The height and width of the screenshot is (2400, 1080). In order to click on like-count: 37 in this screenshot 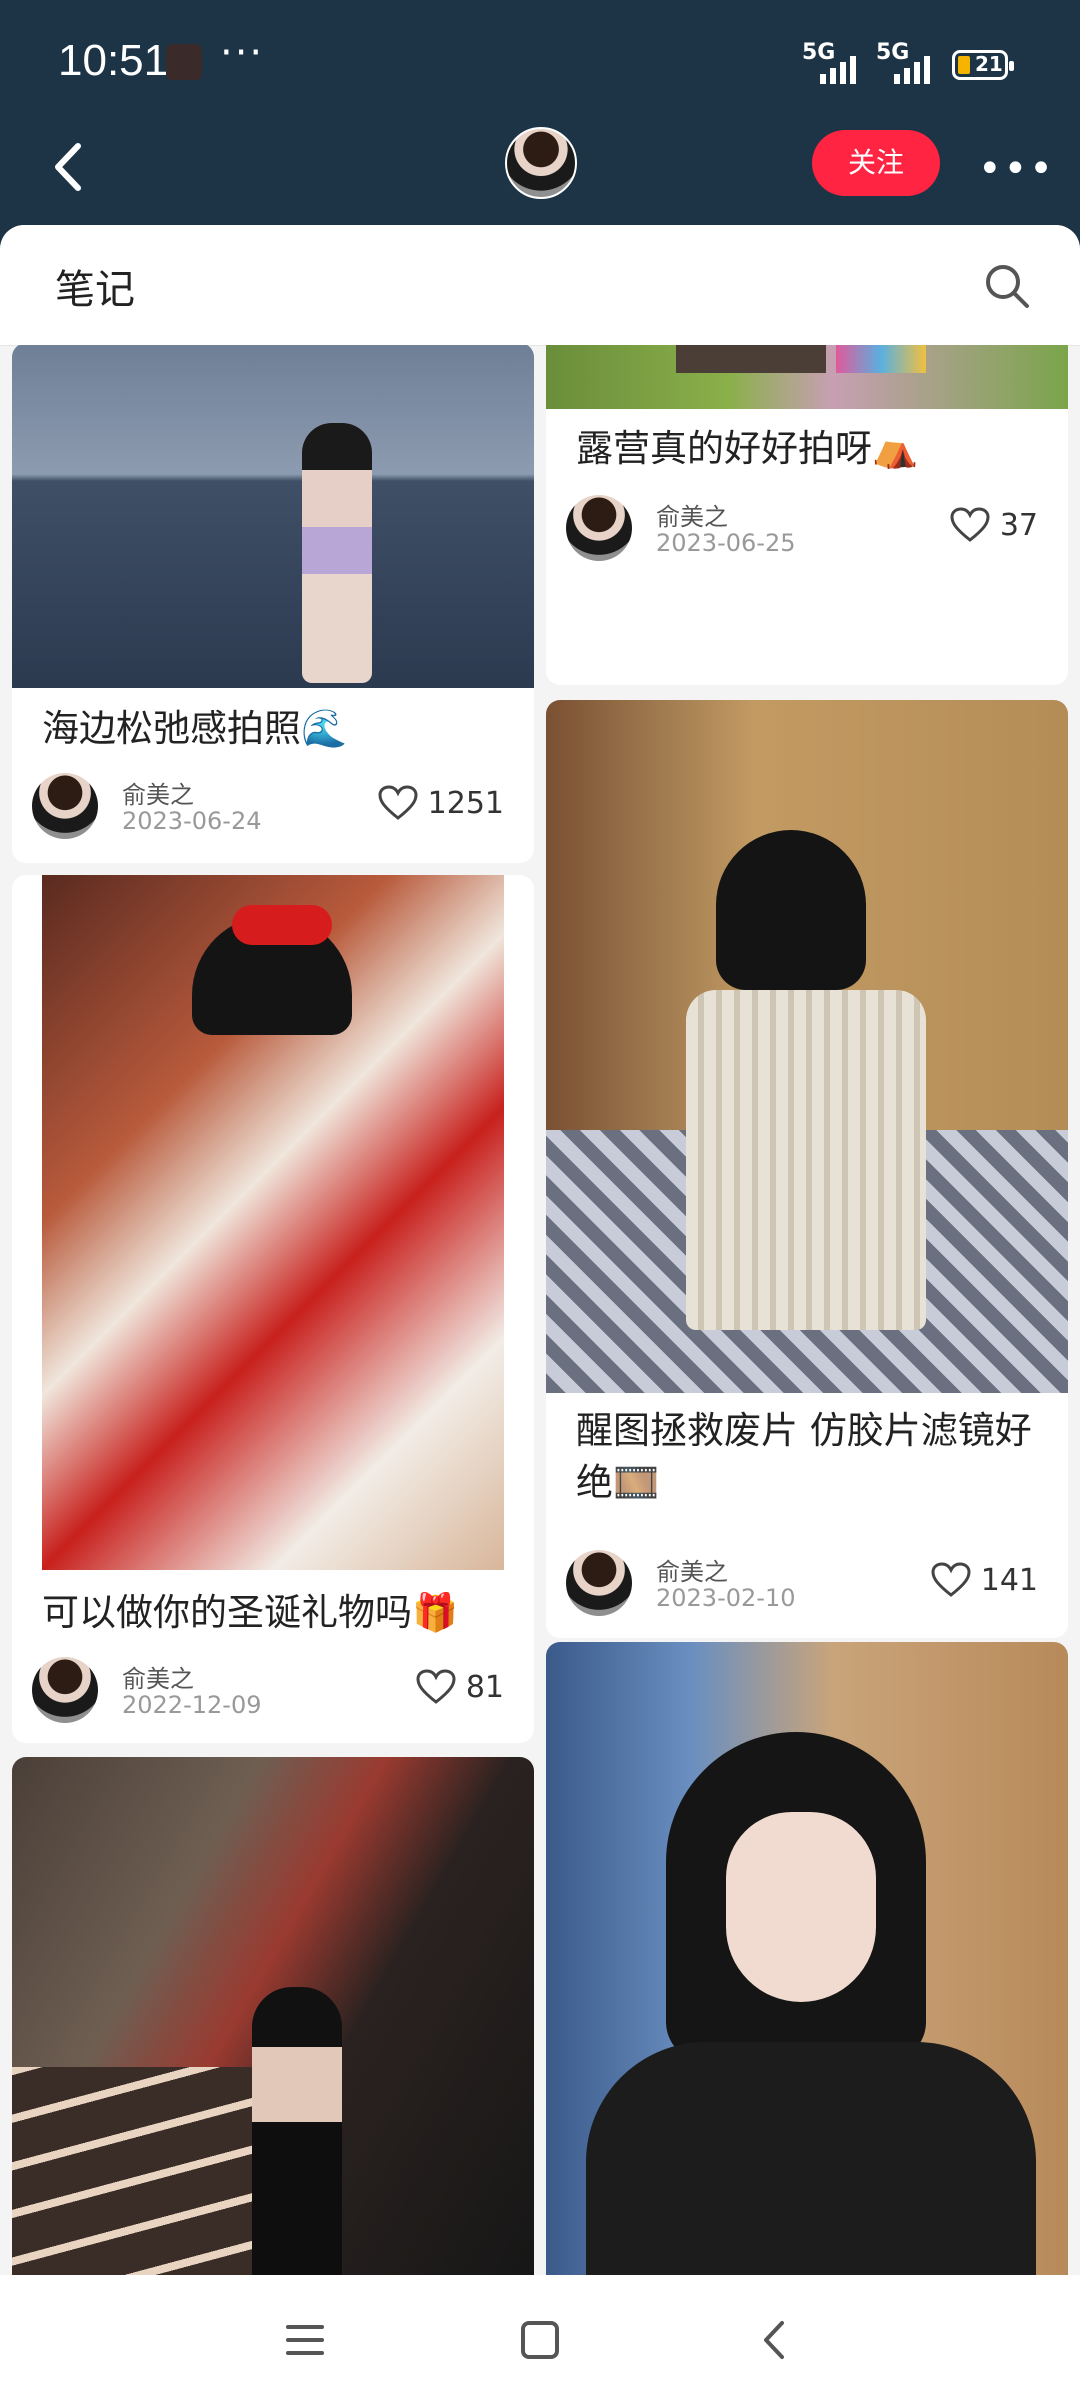, I will do `click(1018, 525)`.